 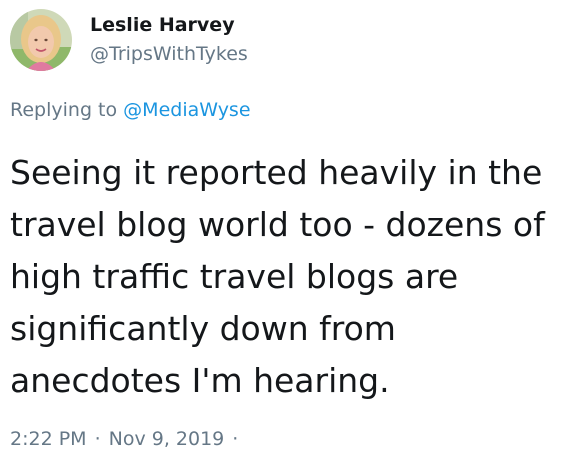 I want to click on avatar, so click(x=41, y=40).